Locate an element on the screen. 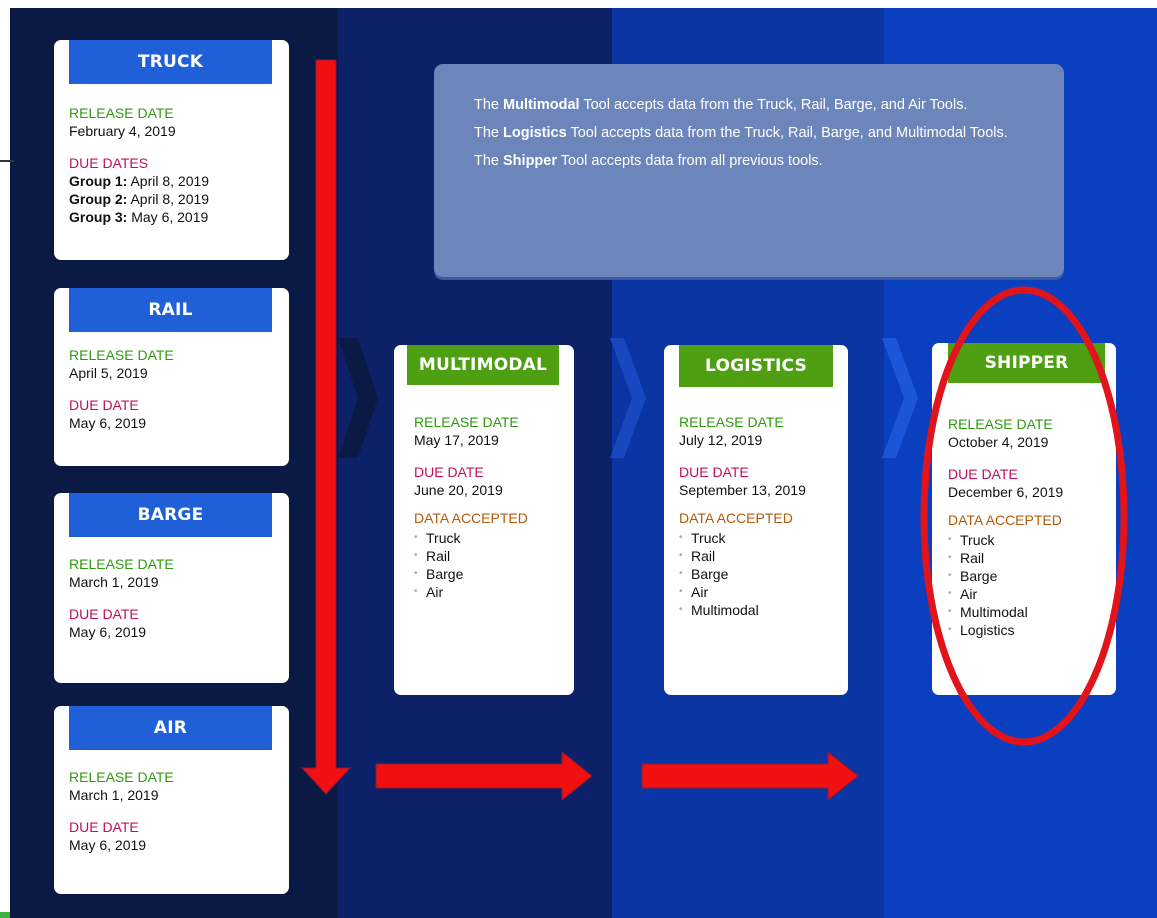  red-circle-highlight is located at coordinates (1024, 516).